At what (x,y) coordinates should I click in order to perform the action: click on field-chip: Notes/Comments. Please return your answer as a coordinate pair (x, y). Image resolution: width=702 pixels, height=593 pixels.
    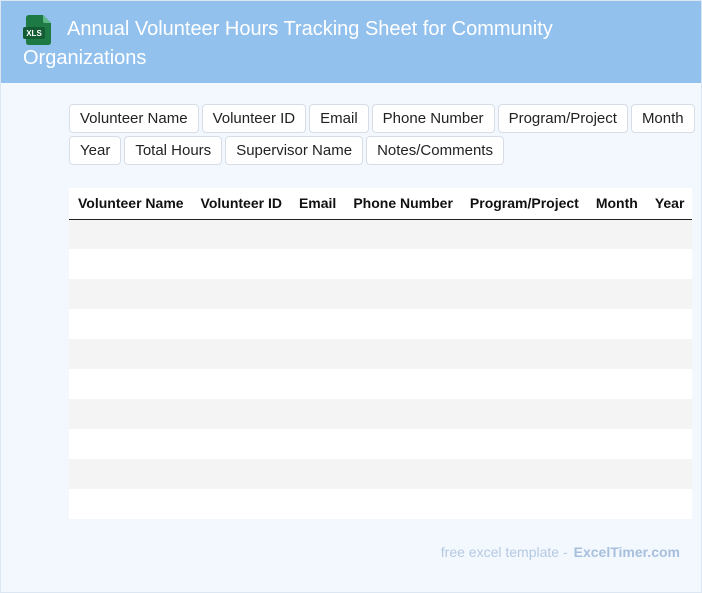
    Looking at the image, I should click on (435, 150).